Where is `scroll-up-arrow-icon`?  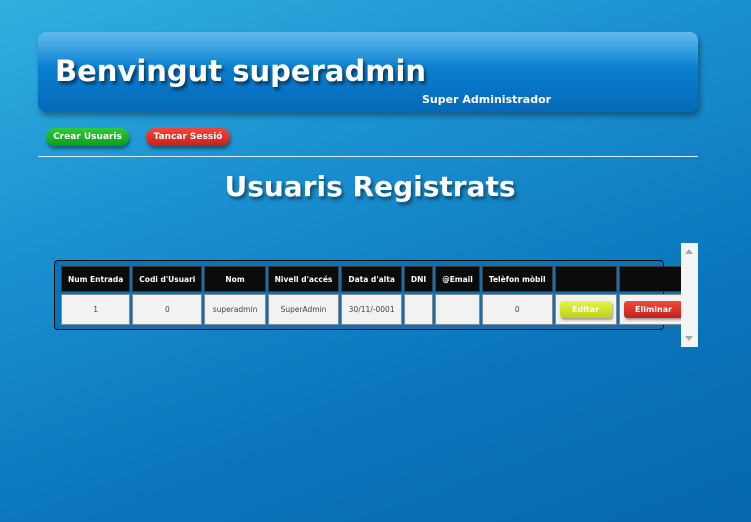 scroll-up-arrow-icon is located at coordinates (689, 251).